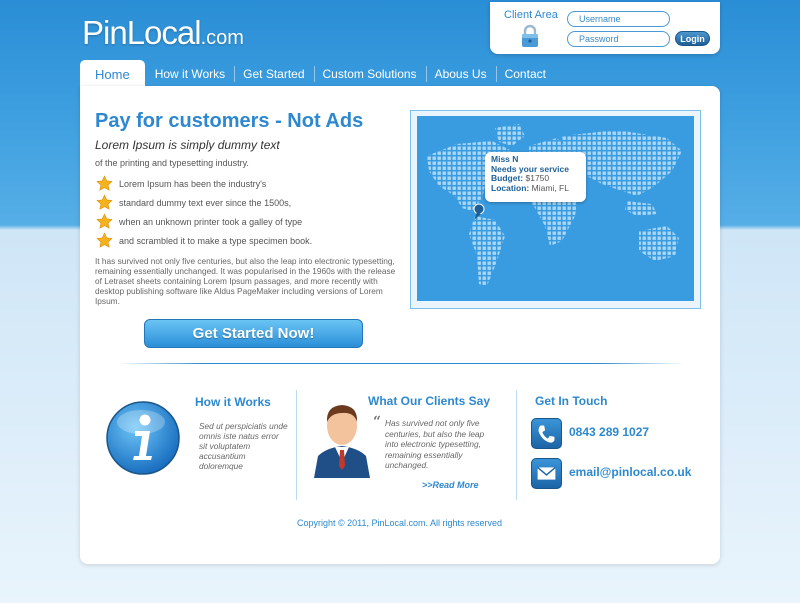 Image resolution: width=800 pixels, height=603 pixels. I want to click on nav-get-started: Get Started, so click(273, 74).